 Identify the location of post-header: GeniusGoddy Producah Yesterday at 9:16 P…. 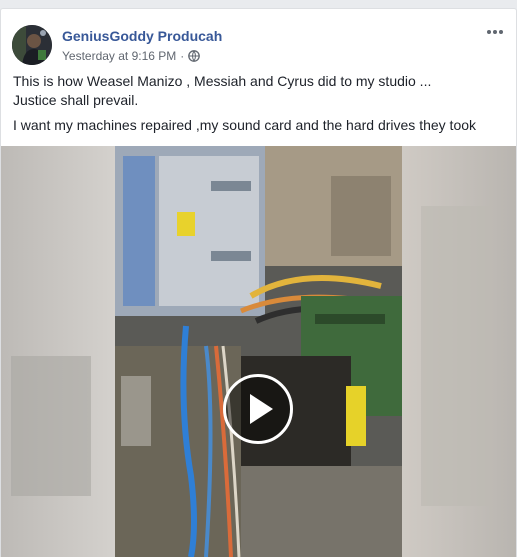
(259, 44).